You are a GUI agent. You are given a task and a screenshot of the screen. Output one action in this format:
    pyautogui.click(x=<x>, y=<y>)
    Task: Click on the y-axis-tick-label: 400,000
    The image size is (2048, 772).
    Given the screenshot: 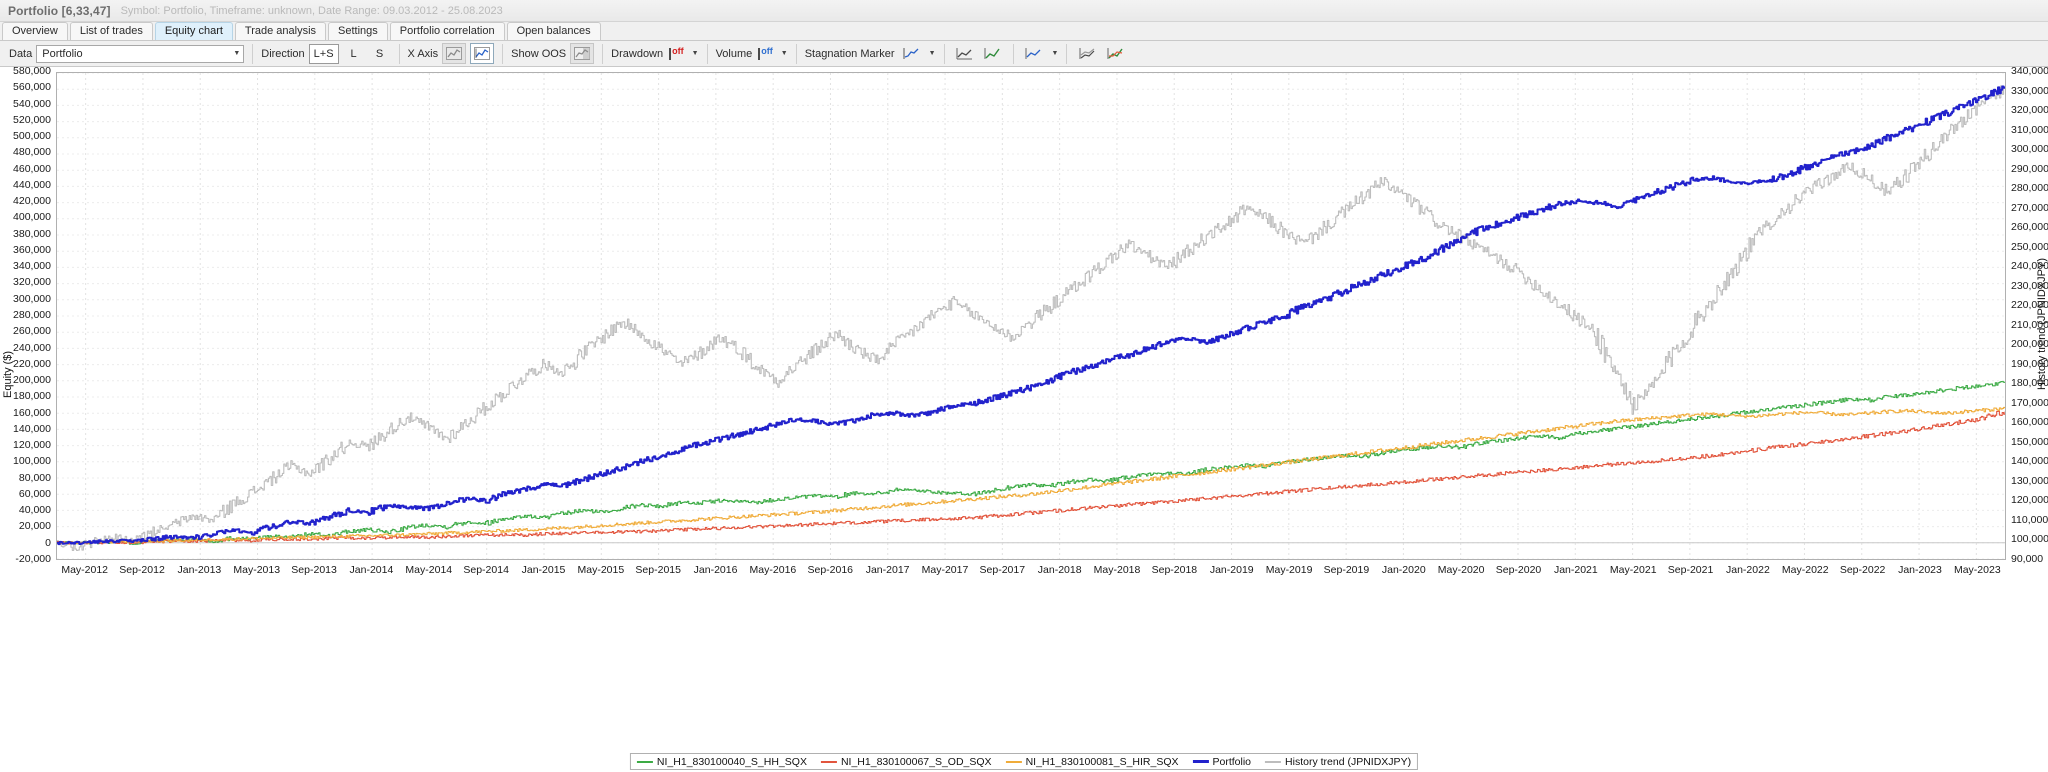 What is the action you would take?
    pyautogui.click(x=32, y=217)
    